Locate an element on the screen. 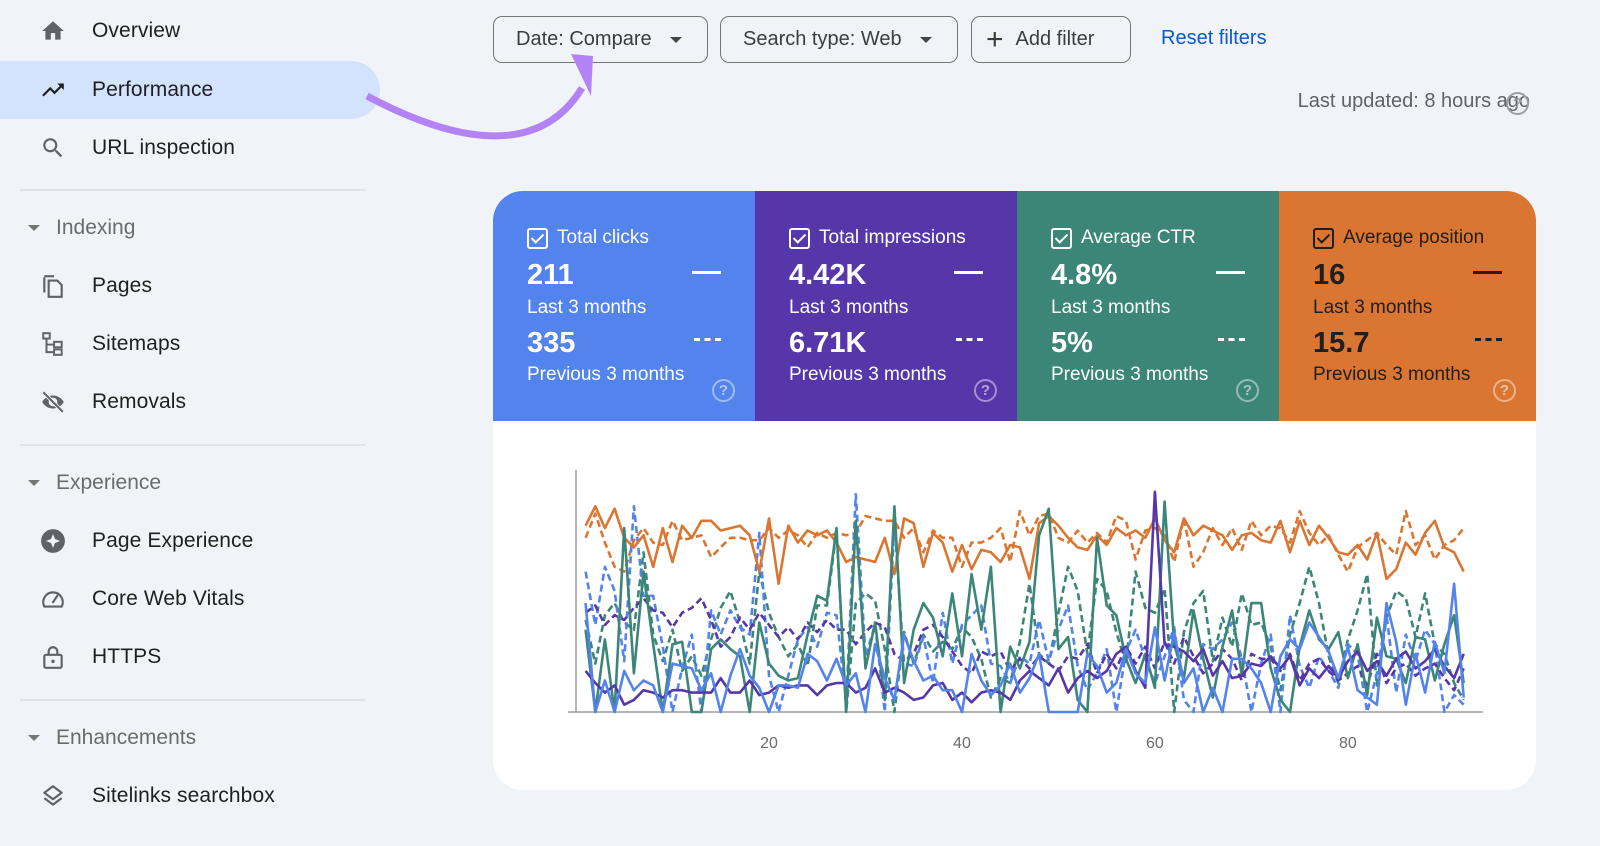  speedometer-icon is located at coordinates (53, 599).